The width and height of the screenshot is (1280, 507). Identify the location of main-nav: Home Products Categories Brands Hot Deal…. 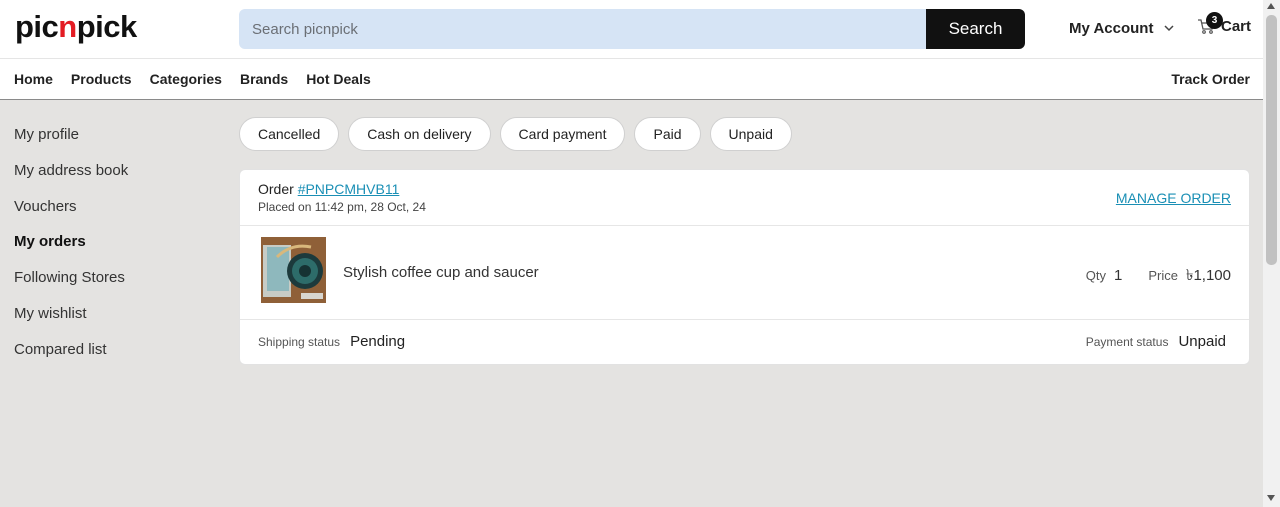
(631, 79).